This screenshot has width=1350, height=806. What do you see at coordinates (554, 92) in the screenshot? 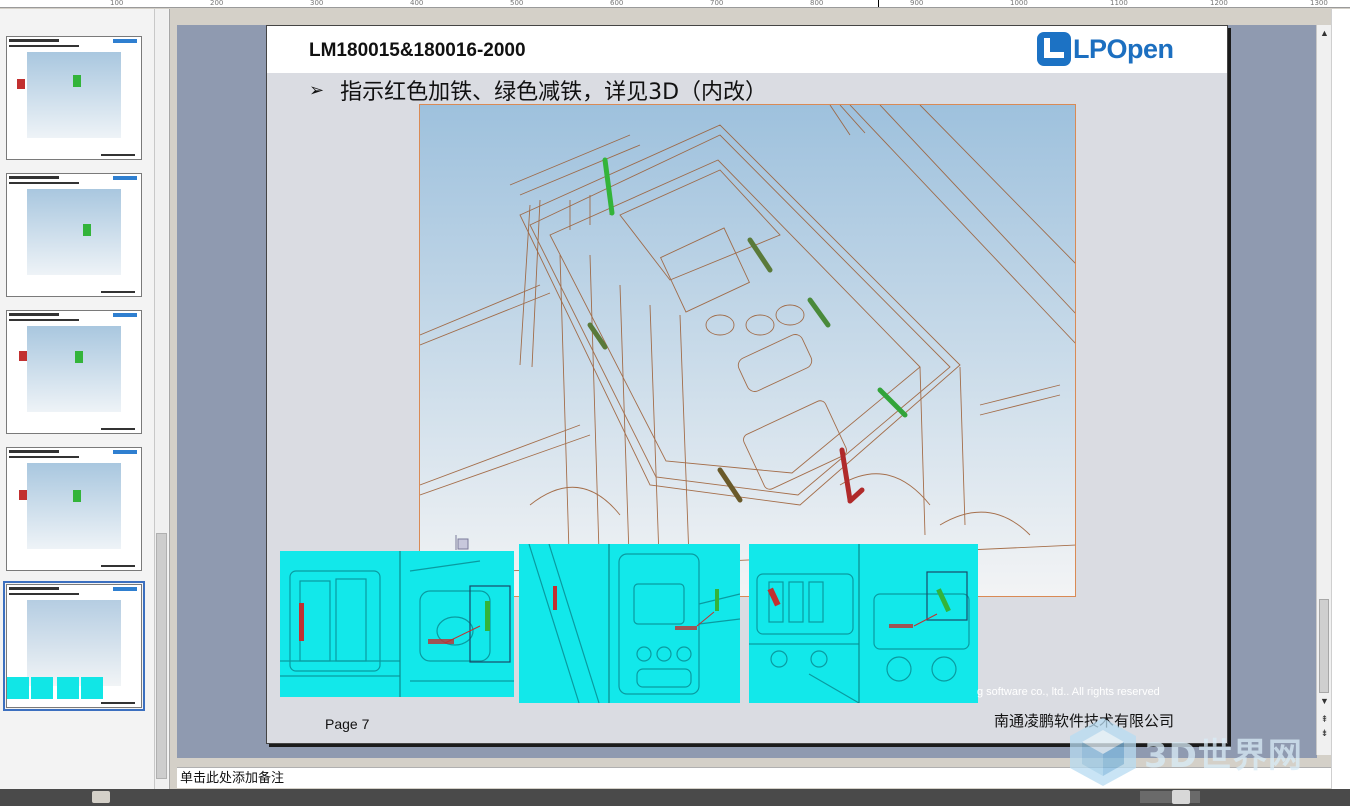
I see `bullet-text: 指示红色加铁、绿色减铁，详见3D（内改）` at bounding box center [554, 92].